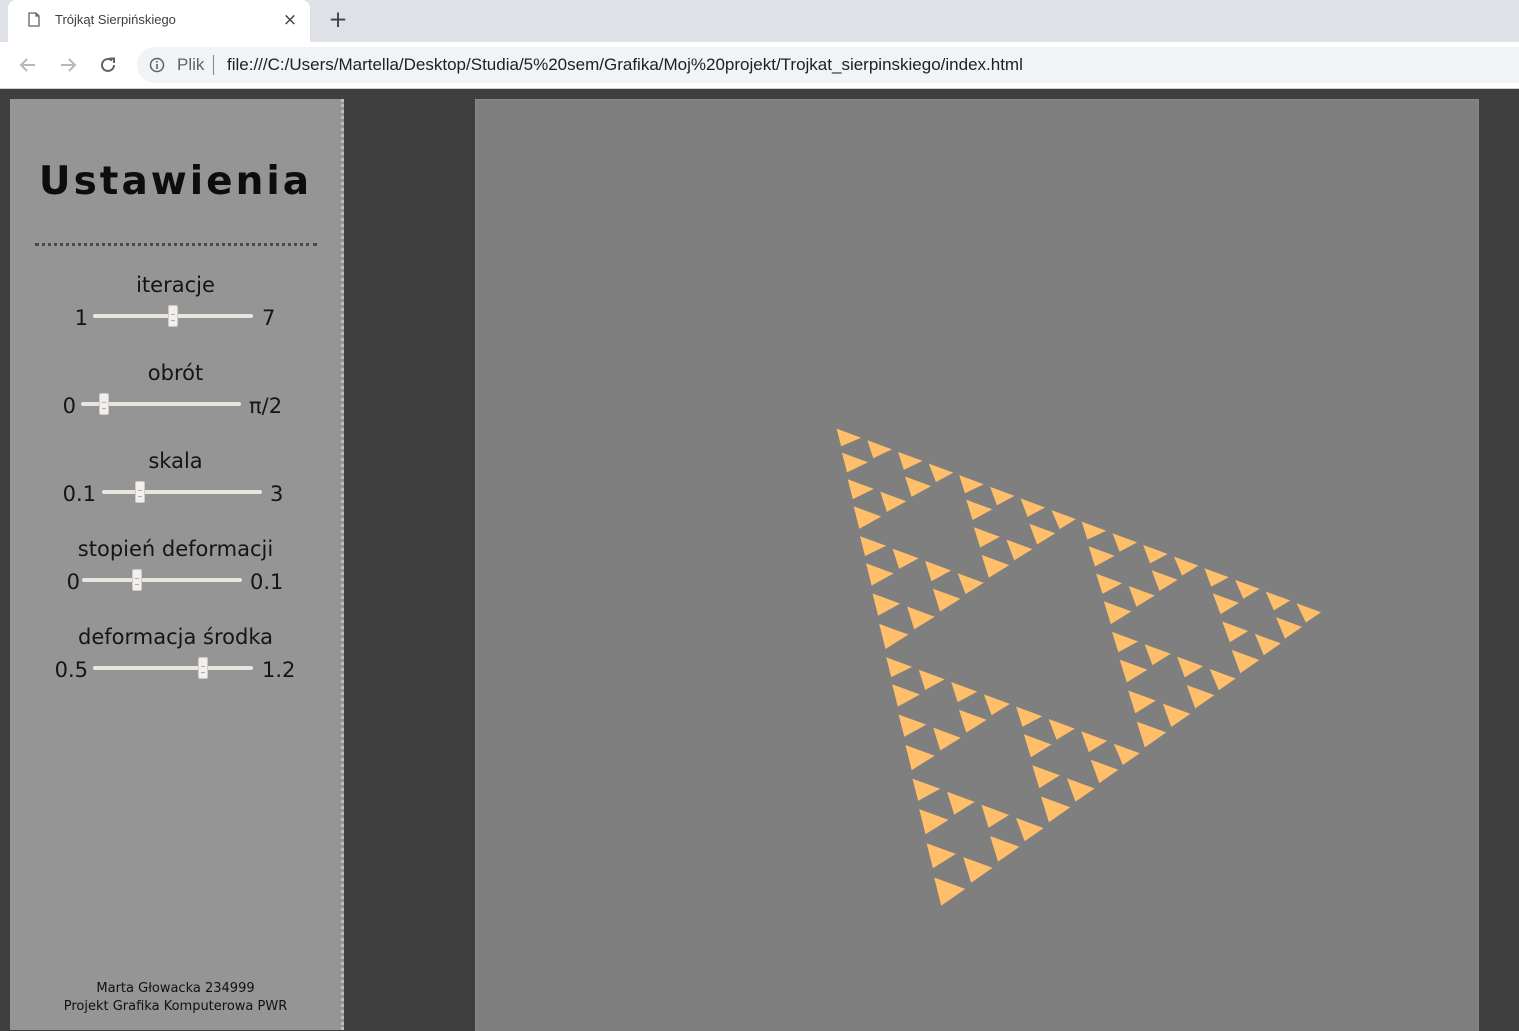  I want to click on browser-tab: Trójkąt Sierpińskiego ×, so click(159, 21).